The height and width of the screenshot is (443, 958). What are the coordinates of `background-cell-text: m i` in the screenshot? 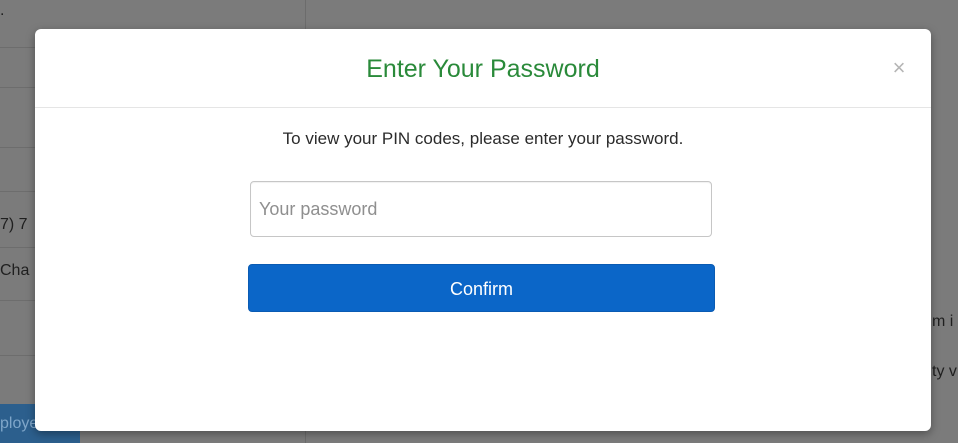 It's located at (943, 321).